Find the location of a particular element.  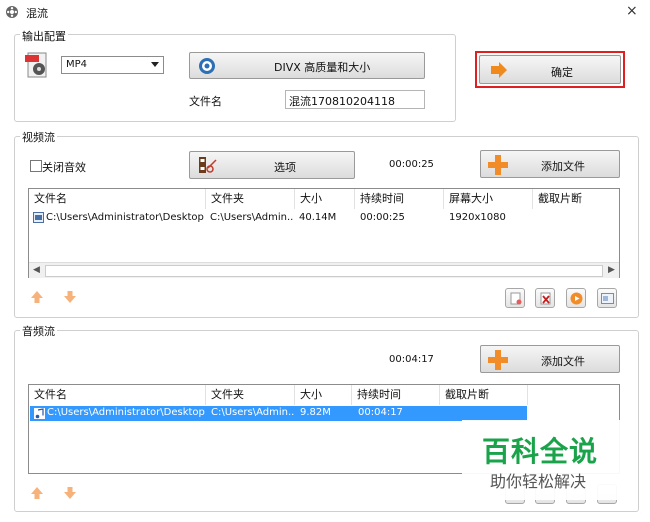

video-preview-button is located at coordinates (607, 298).